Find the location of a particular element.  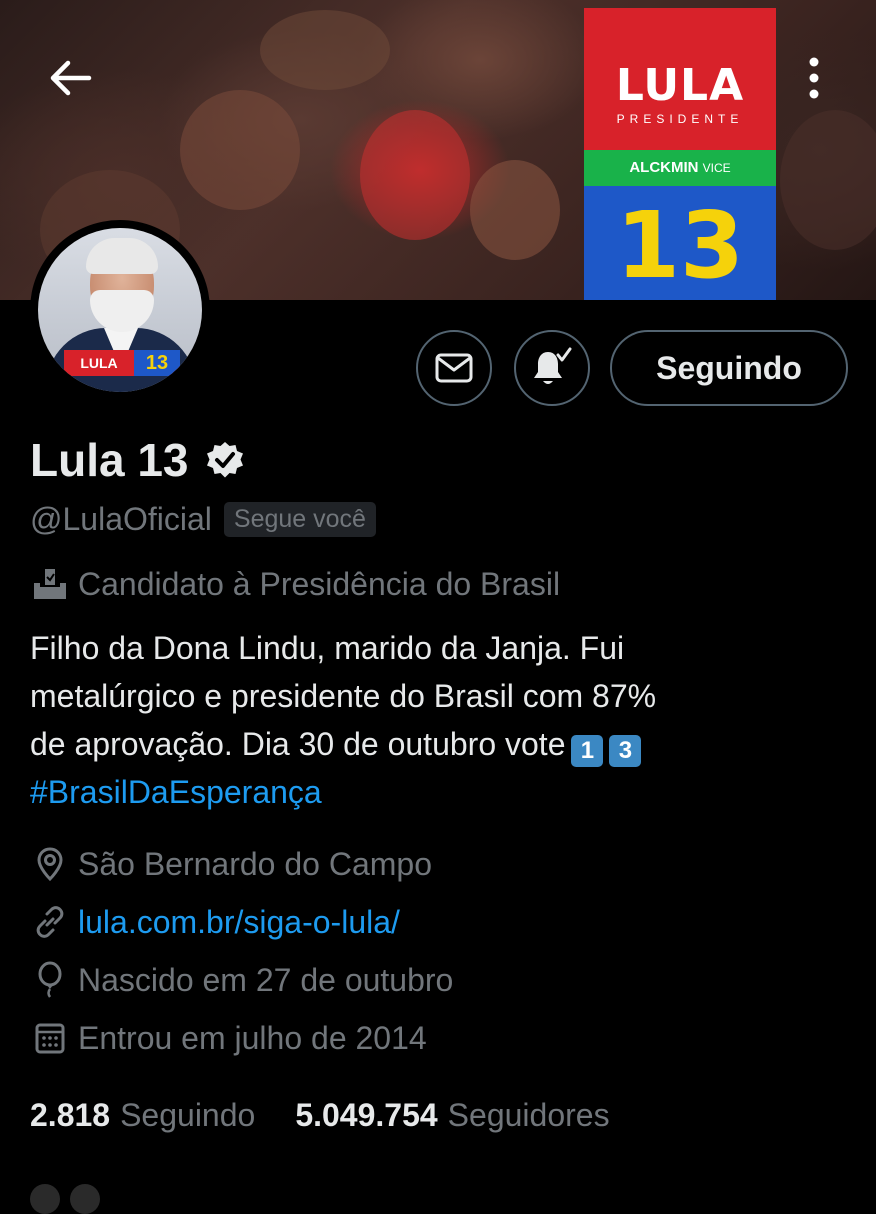

campaign-logo-subtitle: PRESIDENTE is located at coordinates (680, 119).